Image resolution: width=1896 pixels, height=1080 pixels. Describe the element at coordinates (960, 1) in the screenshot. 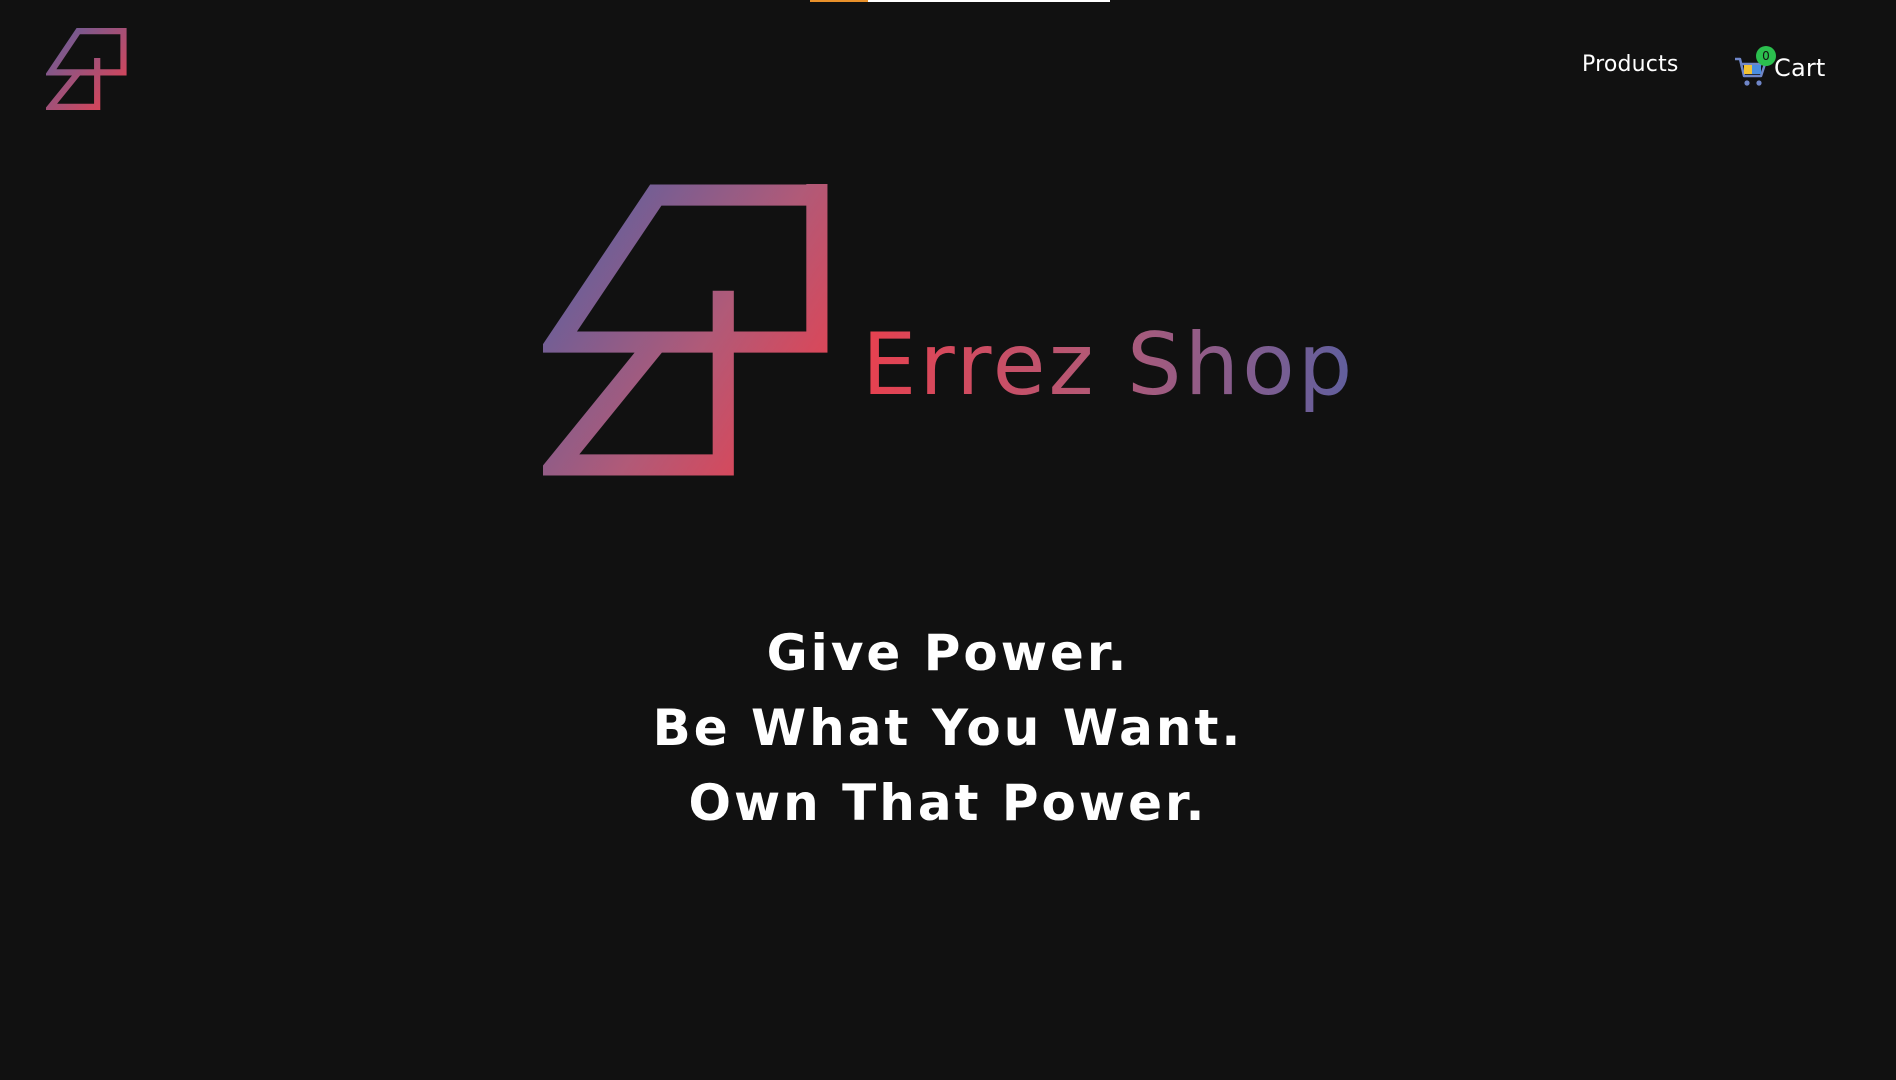

I see `loading-progress-bar` at that location.